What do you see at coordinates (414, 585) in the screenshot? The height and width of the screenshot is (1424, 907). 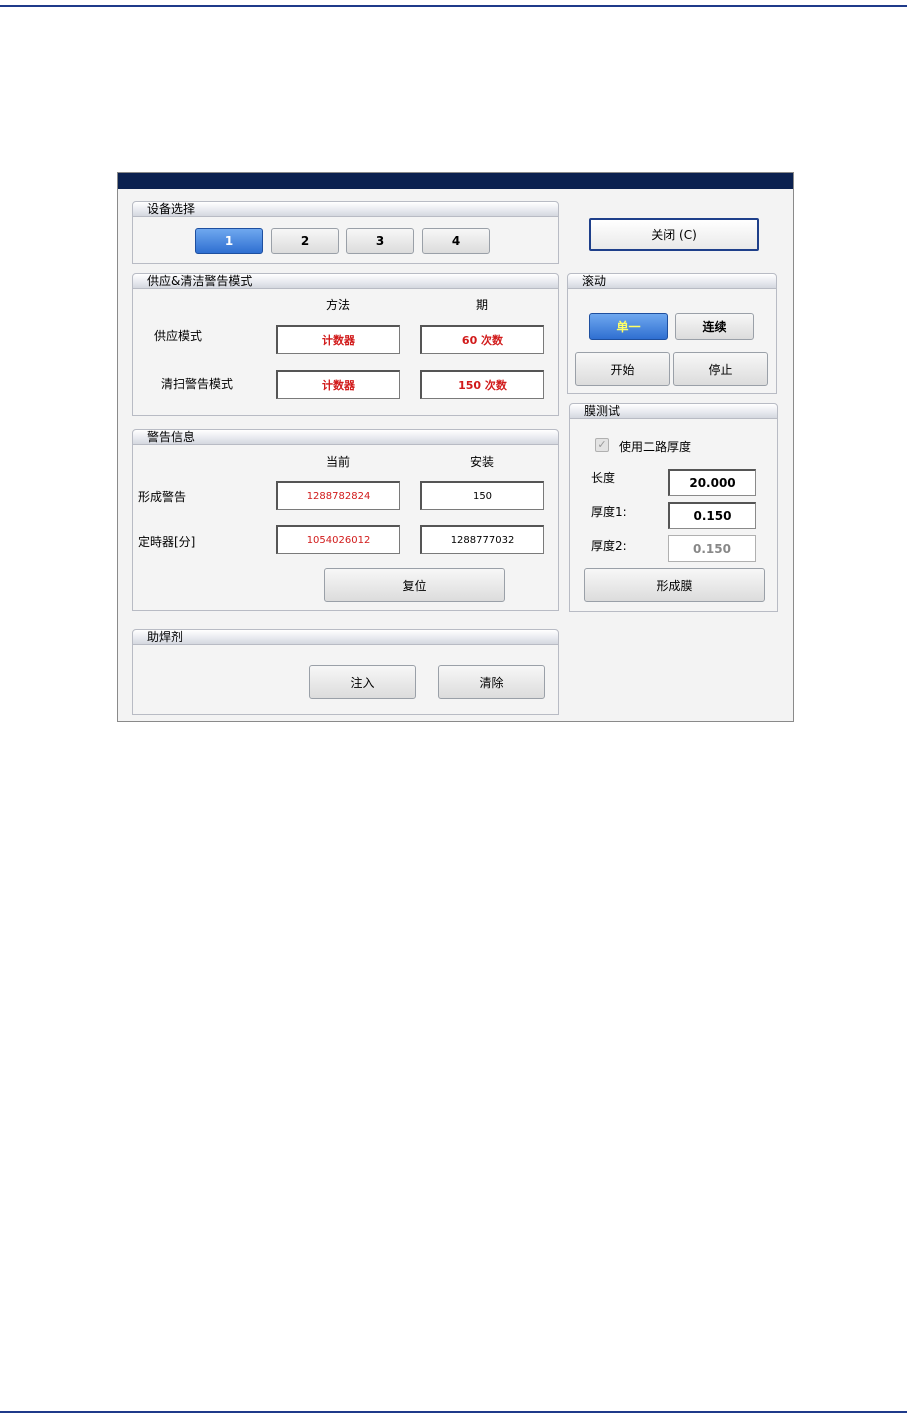 I see `reset-button: 复位` at bounding box center [414, 585].